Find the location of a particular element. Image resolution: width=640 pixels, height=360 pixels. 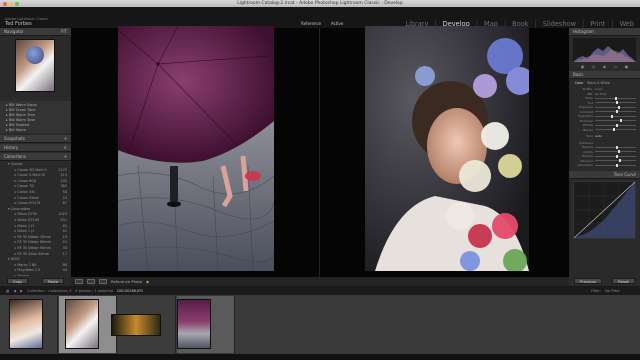

collections-title: Collections is located at coordinates (15, 156).